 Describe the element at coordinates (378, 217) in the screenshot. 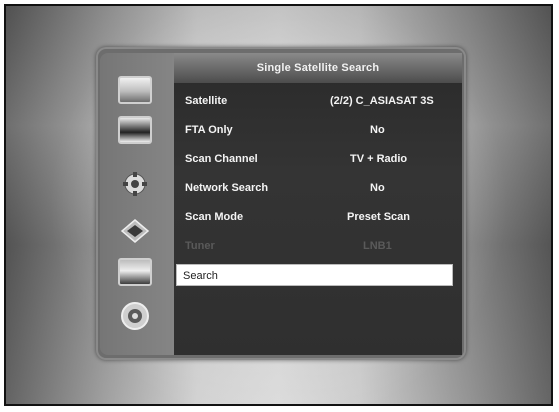

I see `setting-value: Preset Scan` at that location.